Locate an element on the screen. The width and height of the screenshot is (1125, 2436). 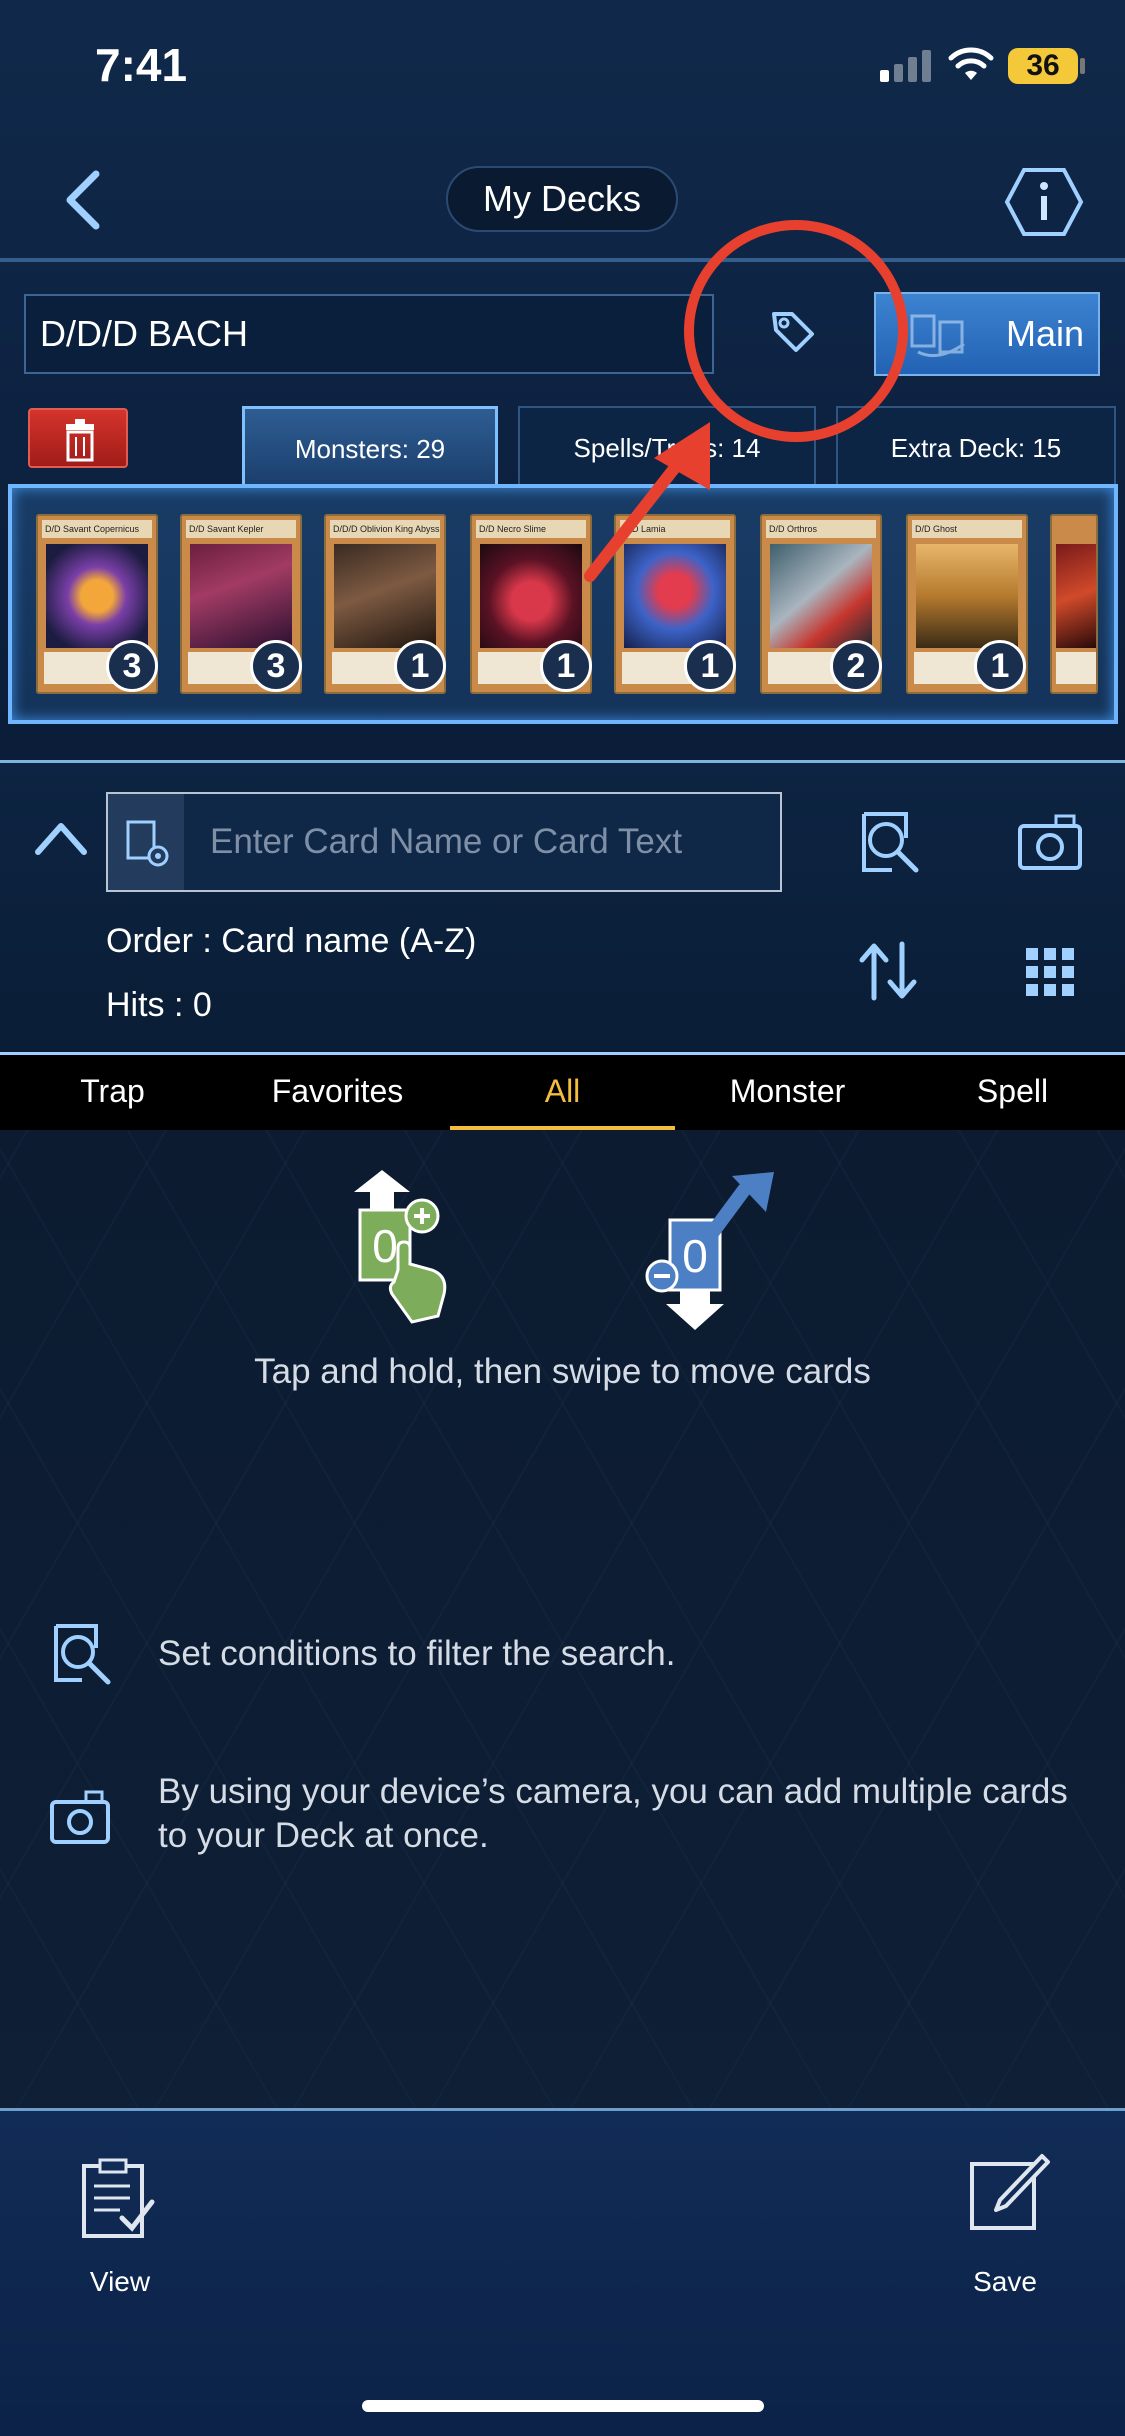
card-count-badge: 2 is located at coordinates (856, 666).